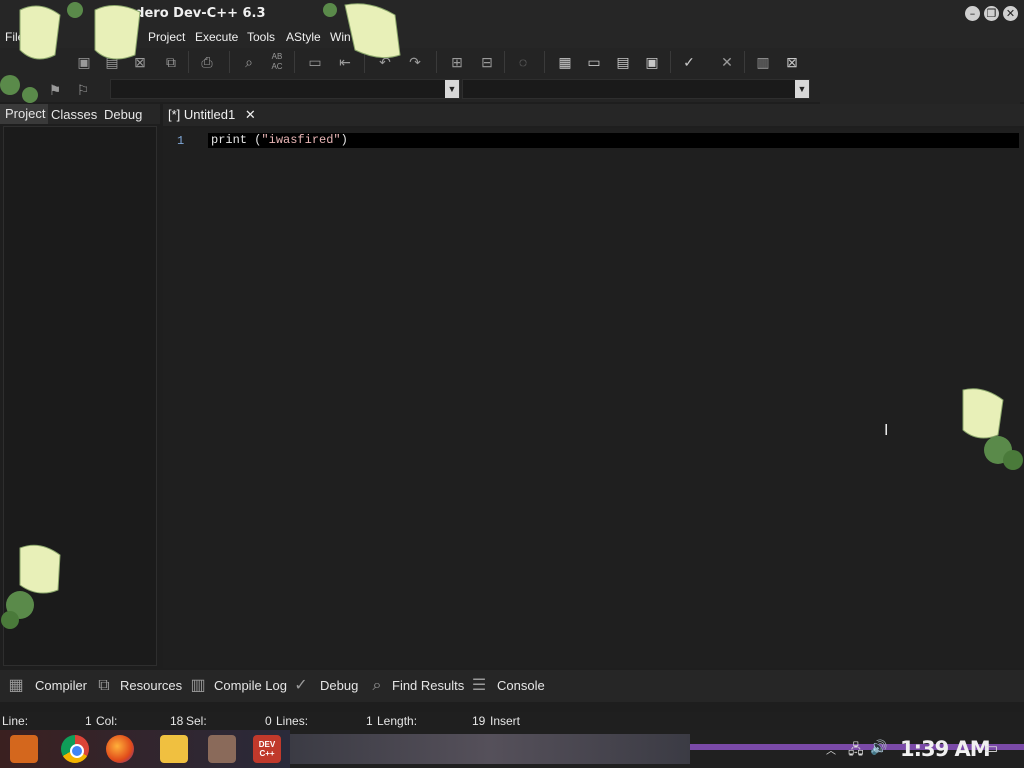 This screenshot has width=1024, height=768. Describe the element at coordinates (267, 749) in the screenshot. I see `devcpp-icon: DEV C++` at that location.